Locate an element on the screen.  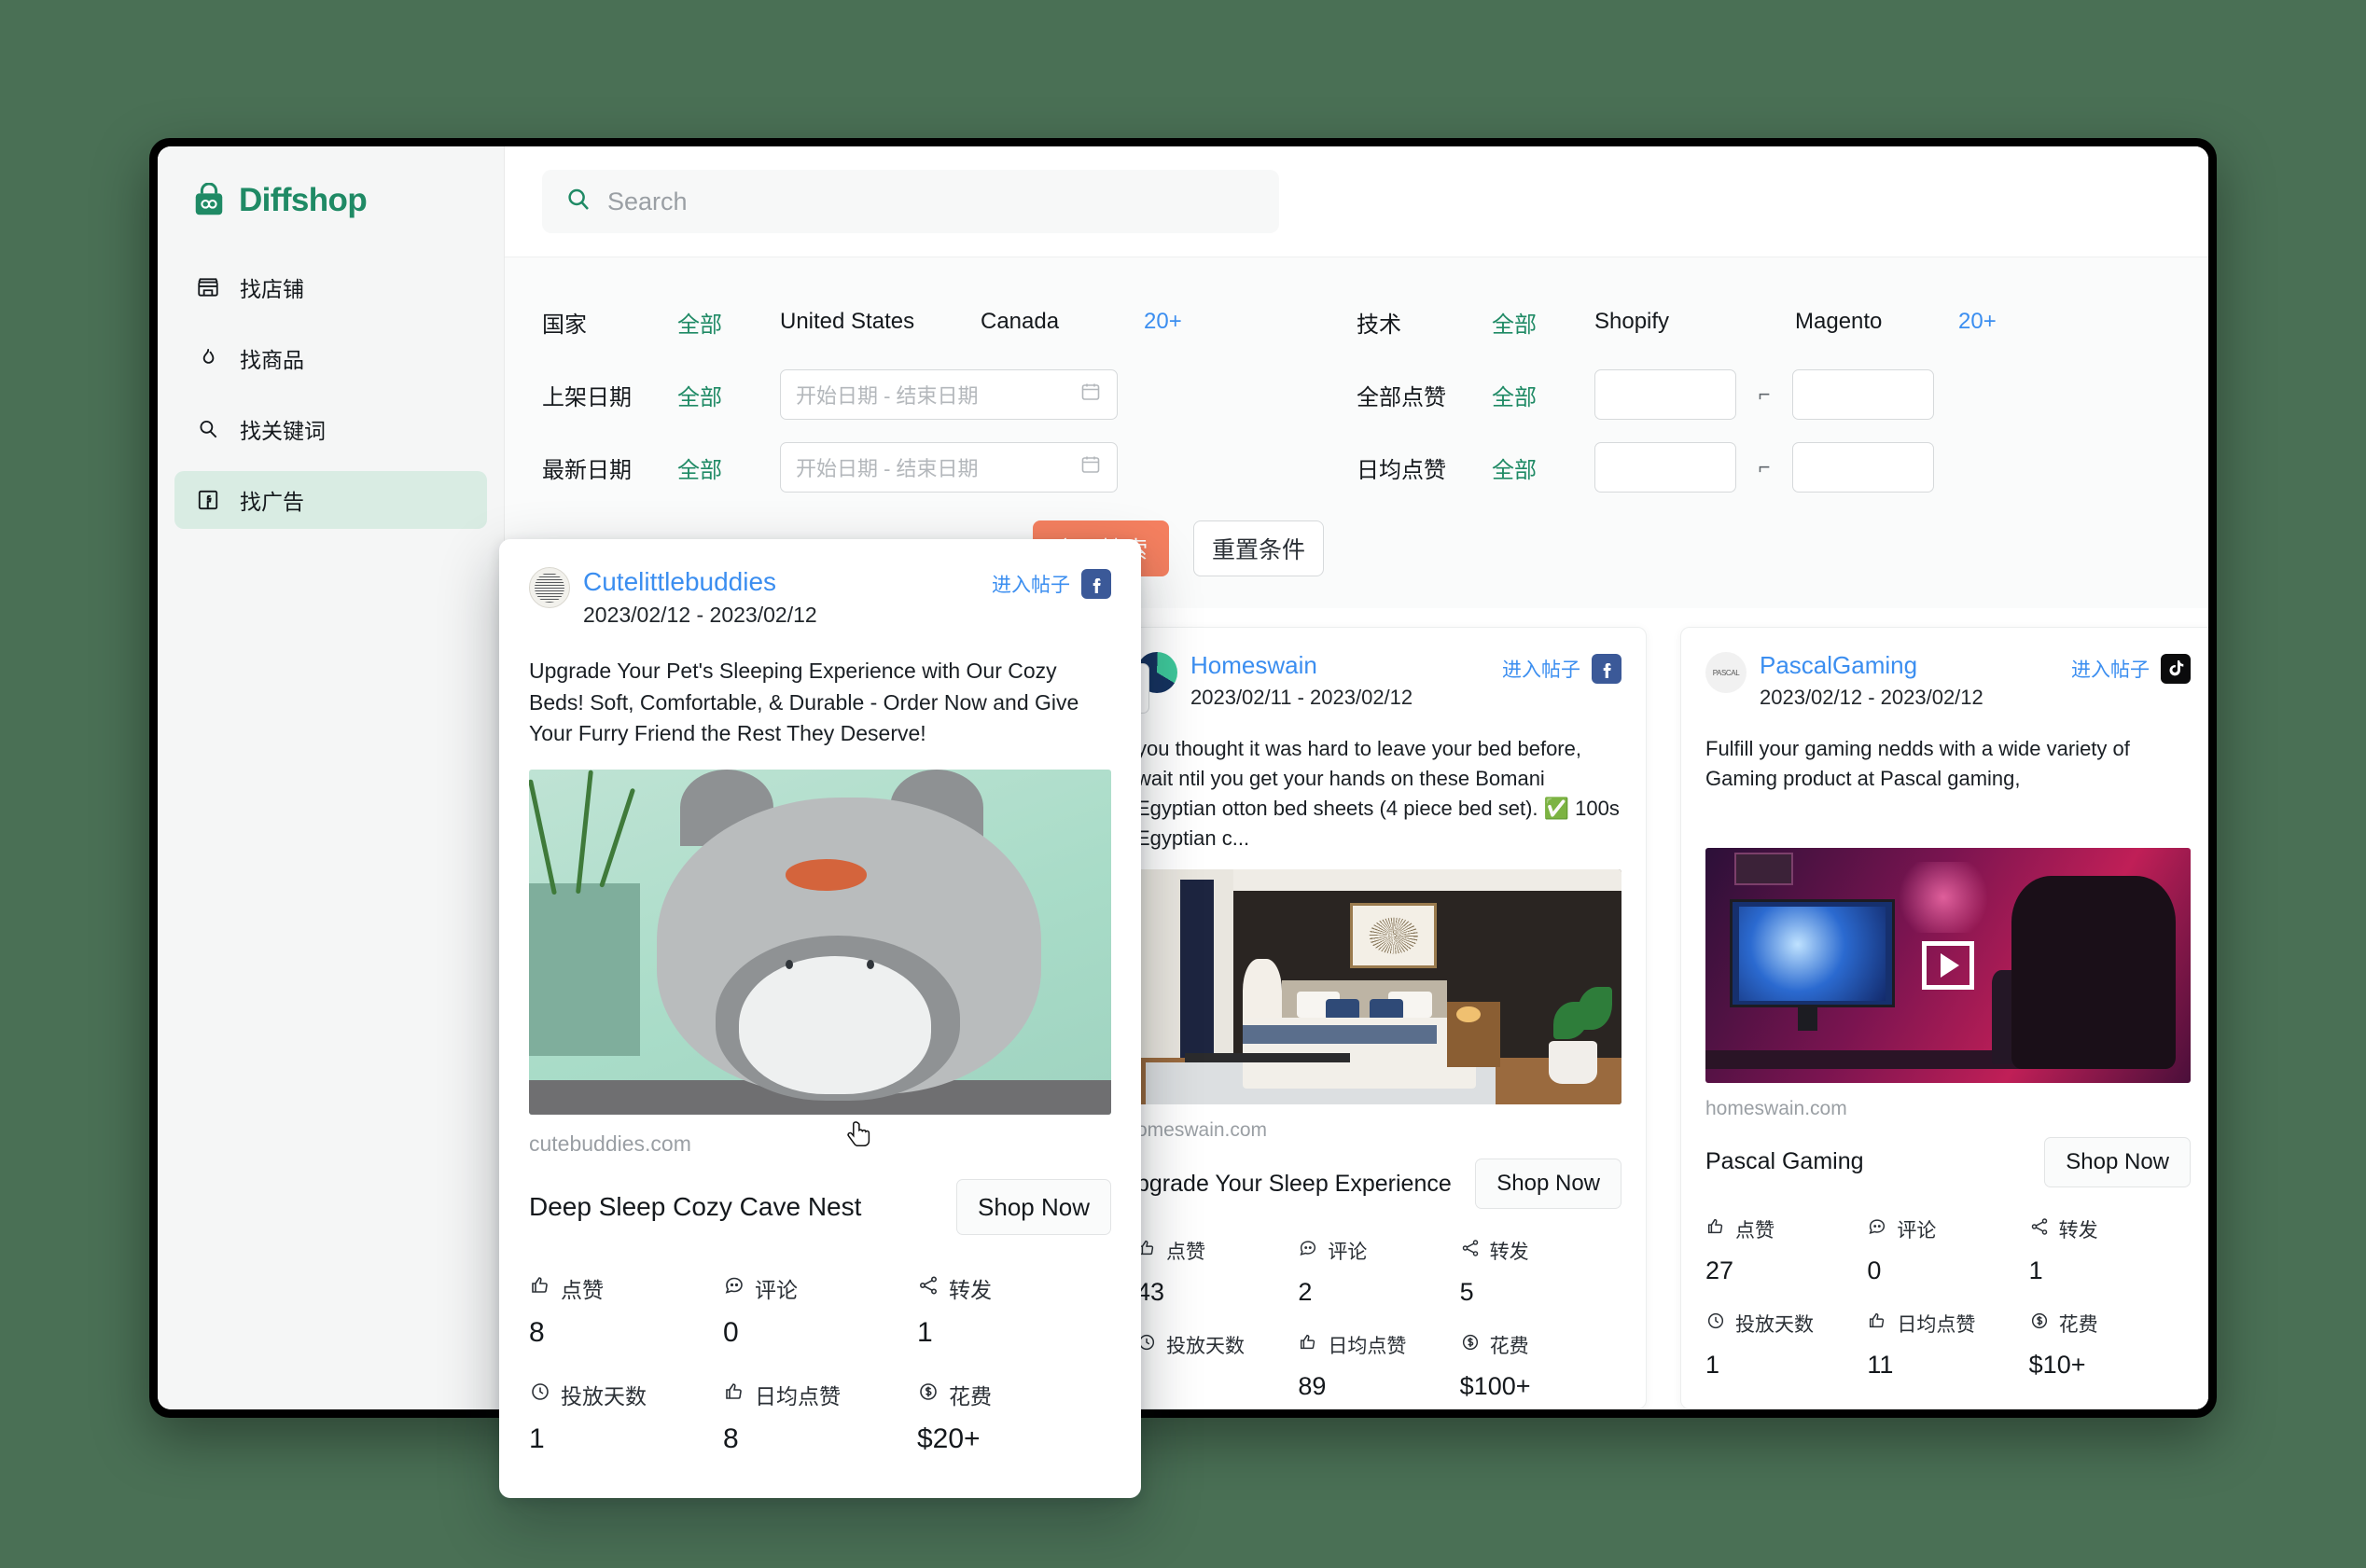
sidebar: Diffshop 找店铺 找商品 找关键词 找广告 is located at coordinates (331, 777).